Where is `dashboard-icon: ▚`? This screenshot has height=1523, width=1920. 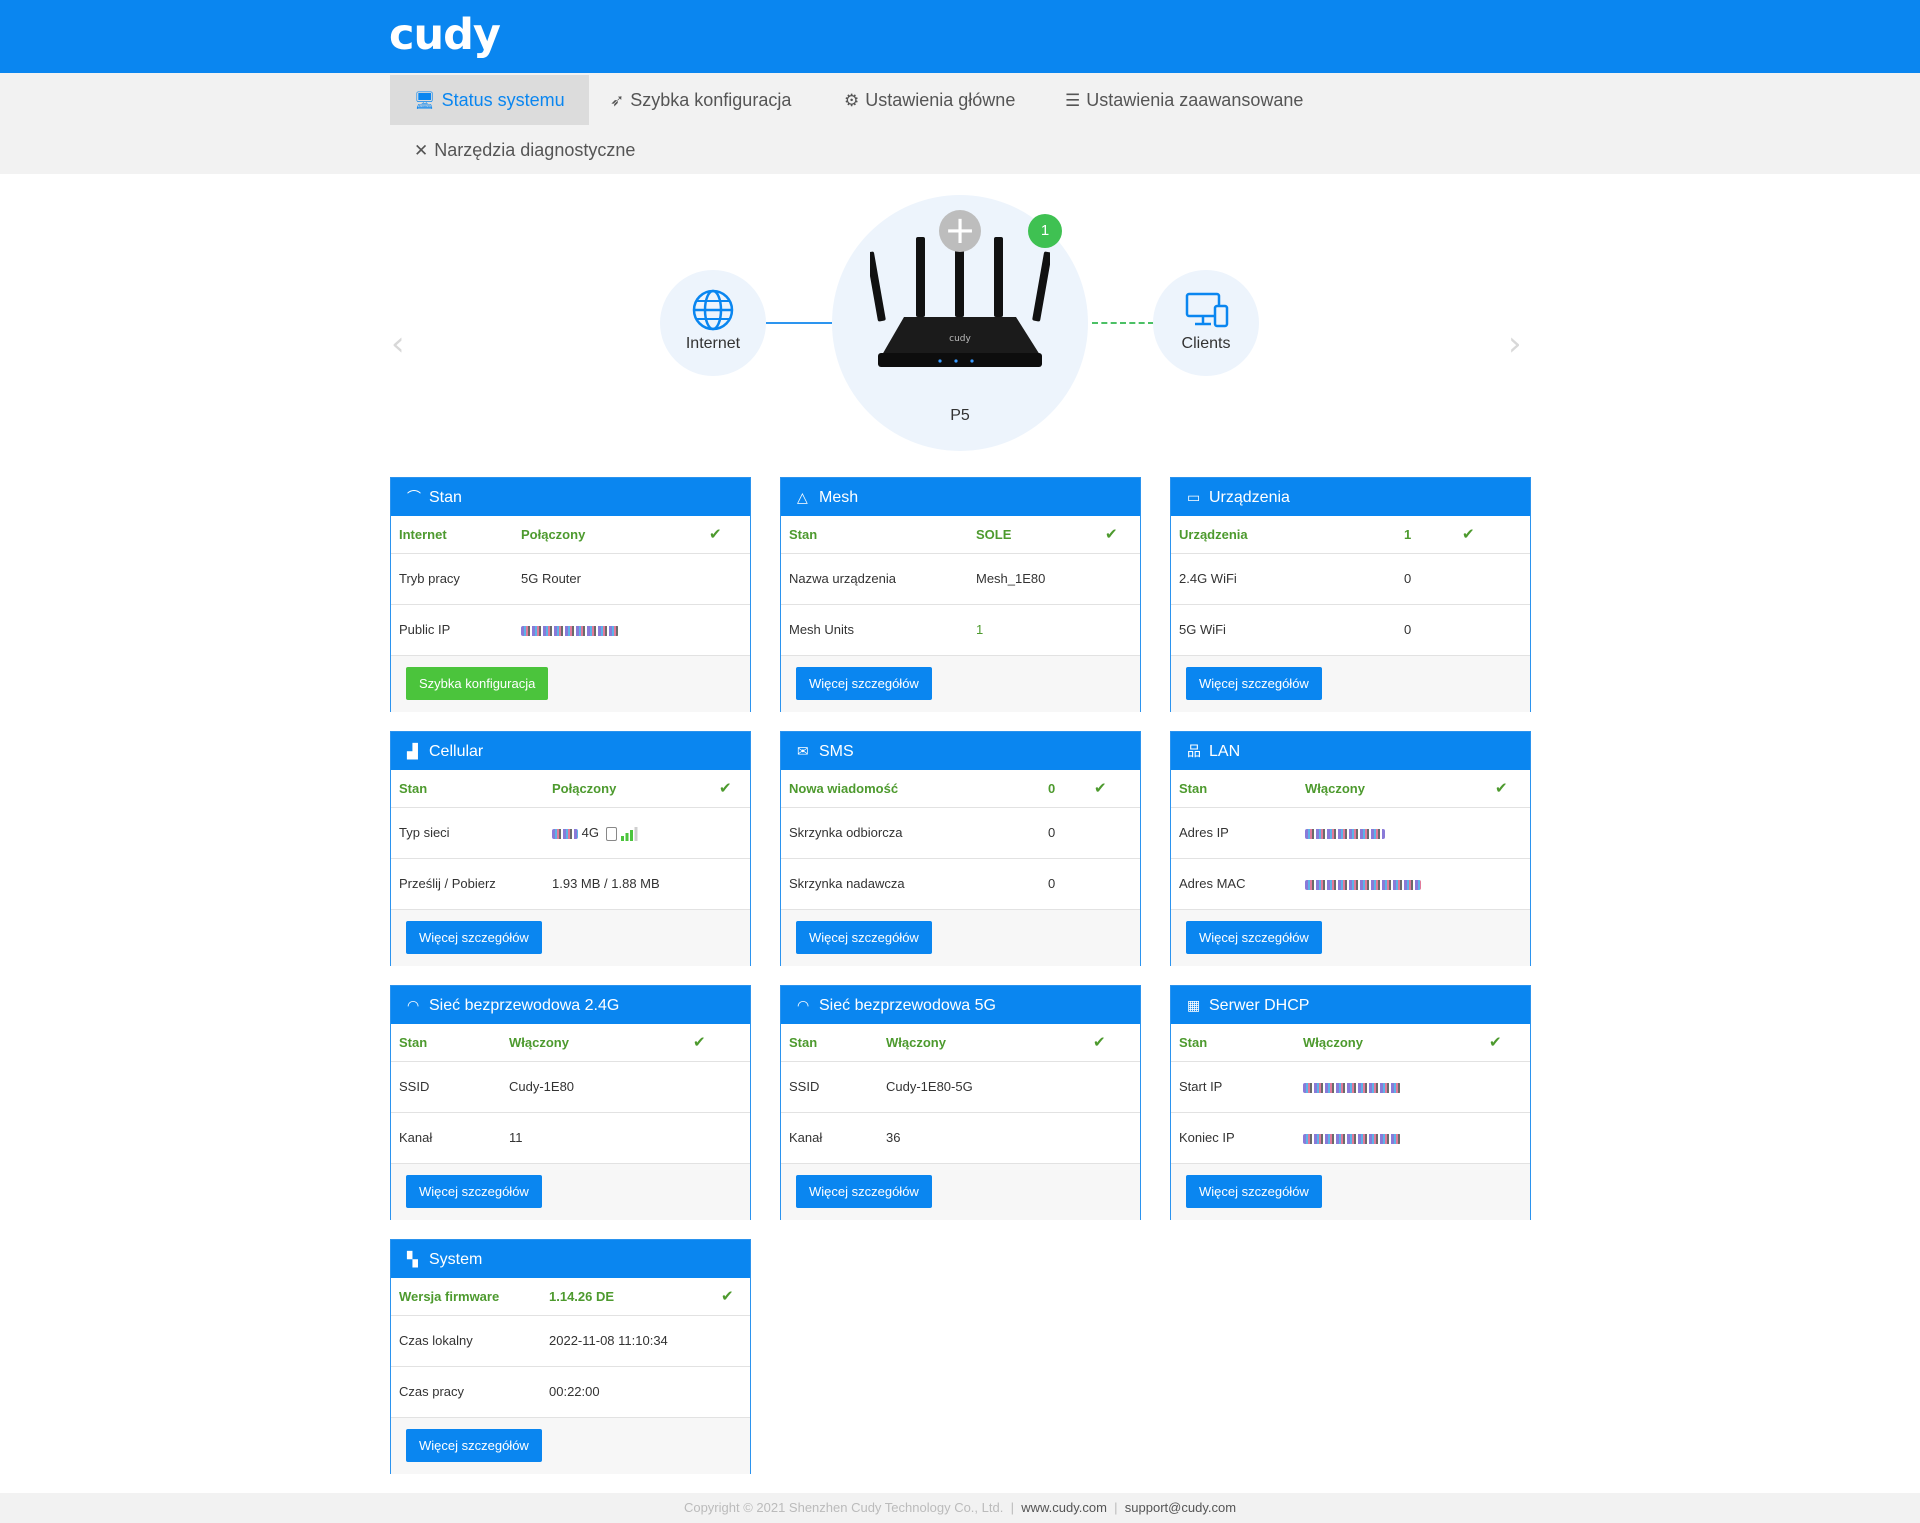
dashboard-icon: ▚ is located at coordinates (412, 1259).